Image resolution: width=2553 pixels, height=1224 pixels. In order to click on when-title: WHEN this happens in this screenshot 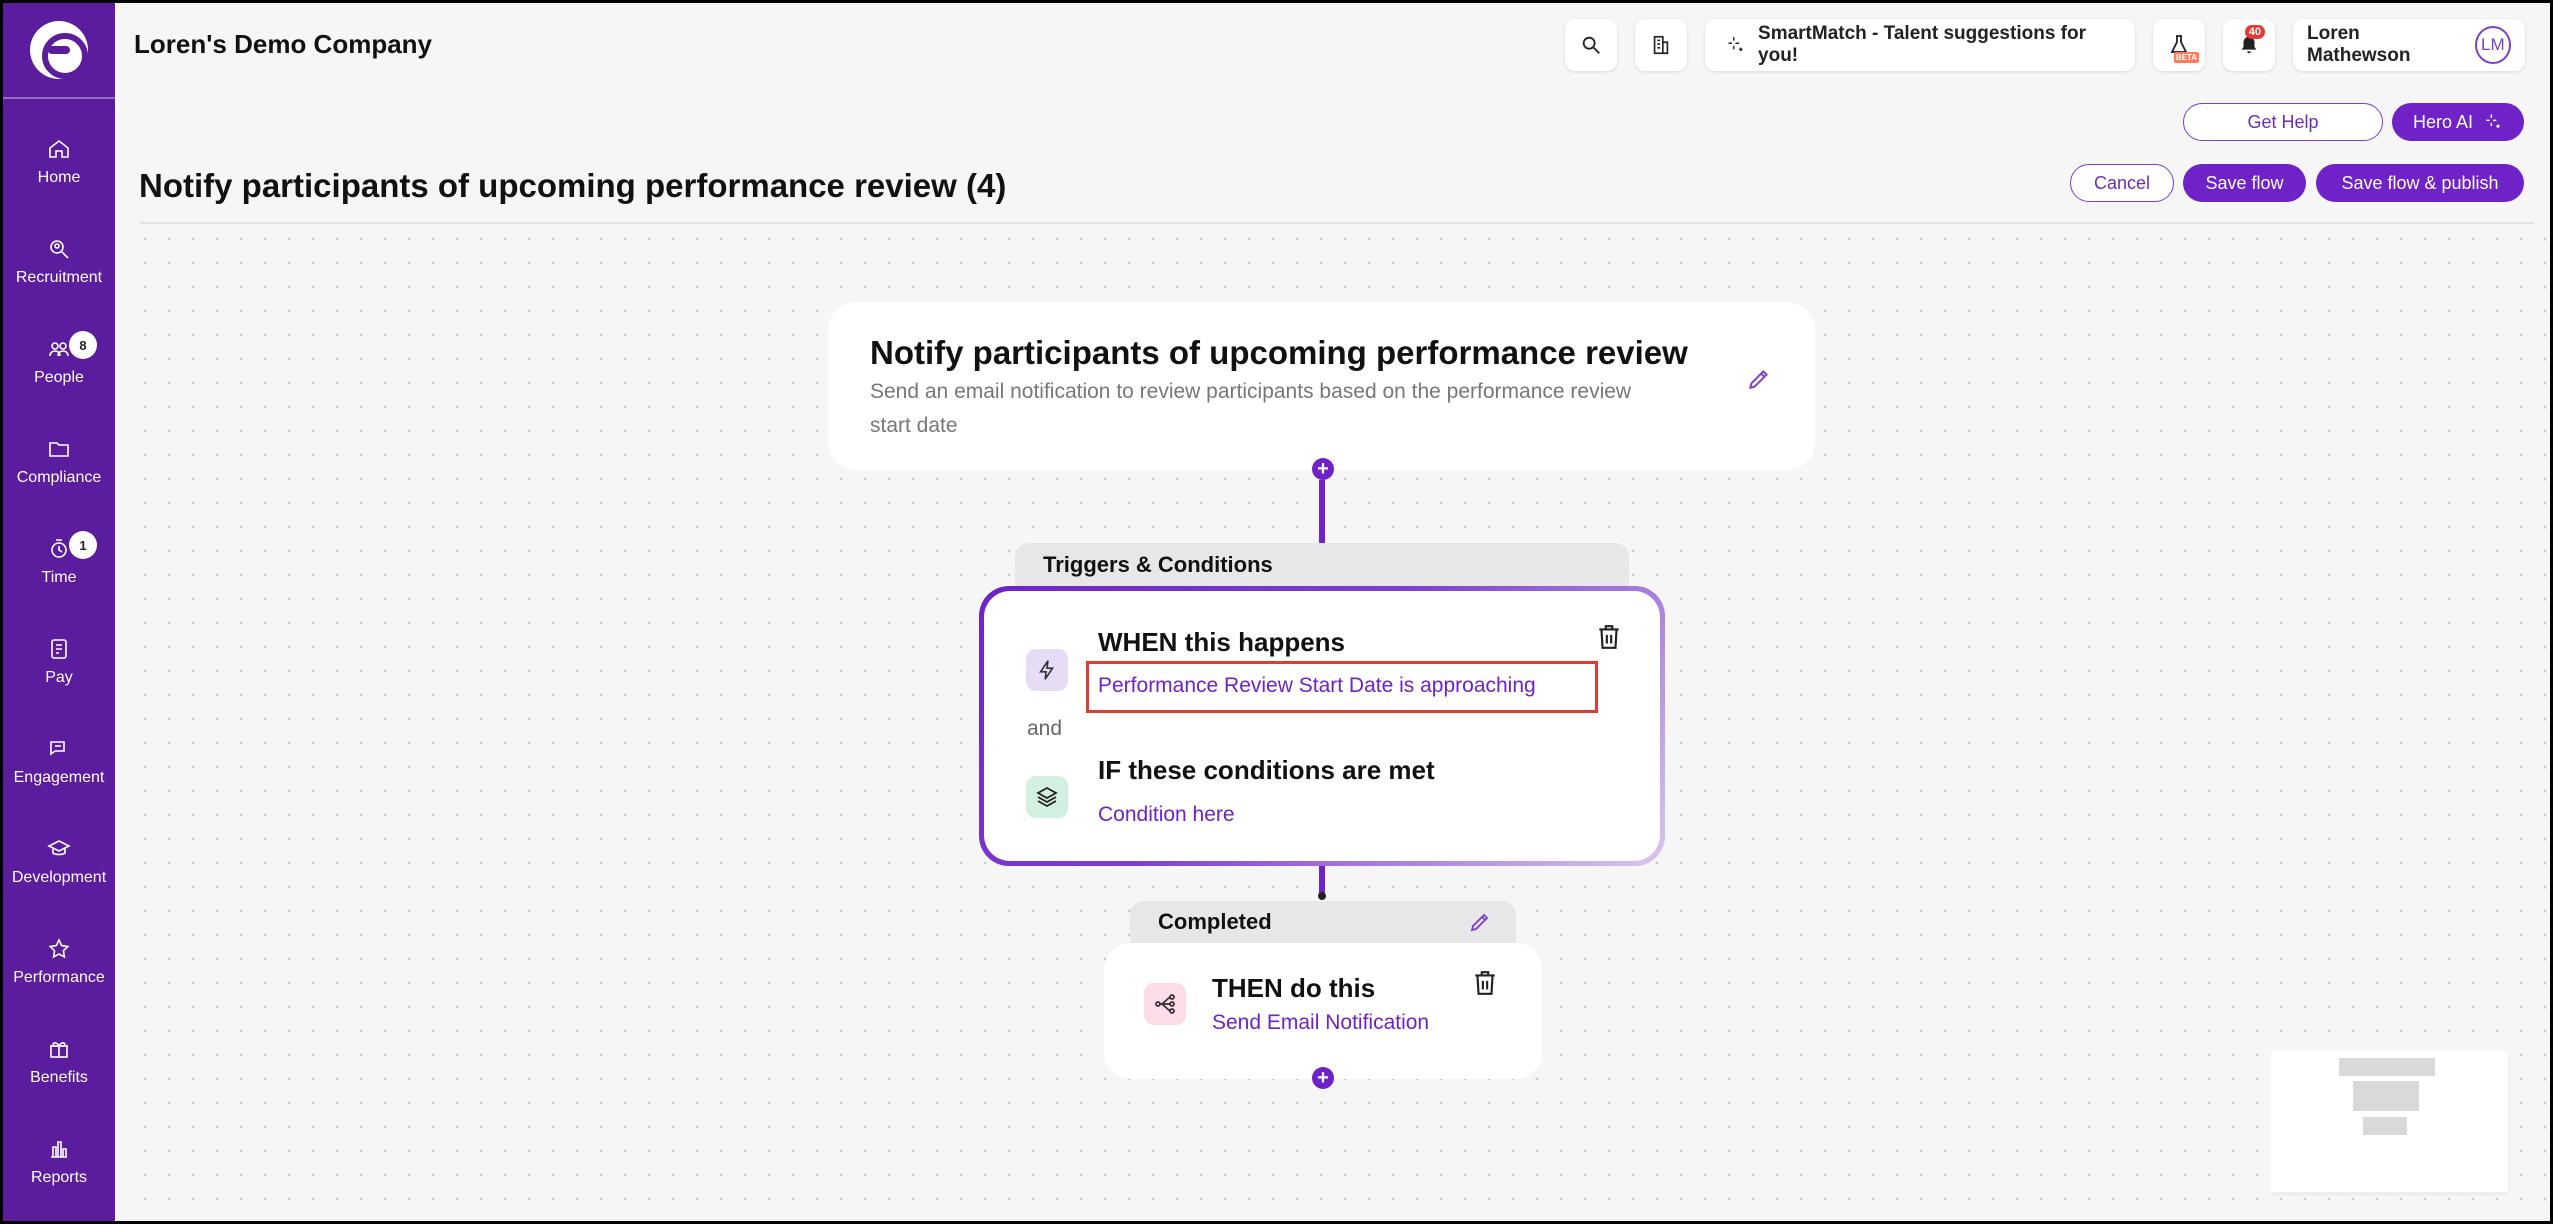, I will do `click(1222, 642)`.